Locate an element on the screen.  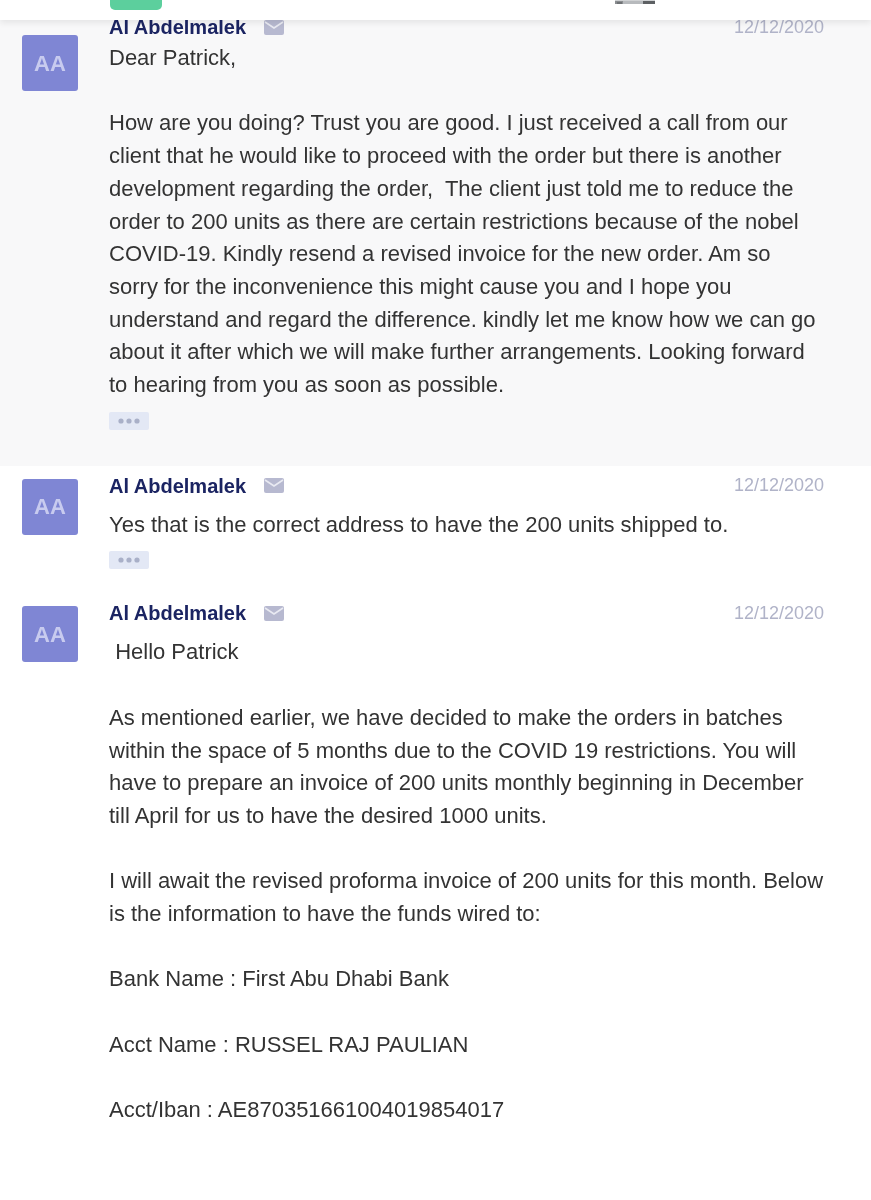
tab-button is located at coordinates (136, 5).